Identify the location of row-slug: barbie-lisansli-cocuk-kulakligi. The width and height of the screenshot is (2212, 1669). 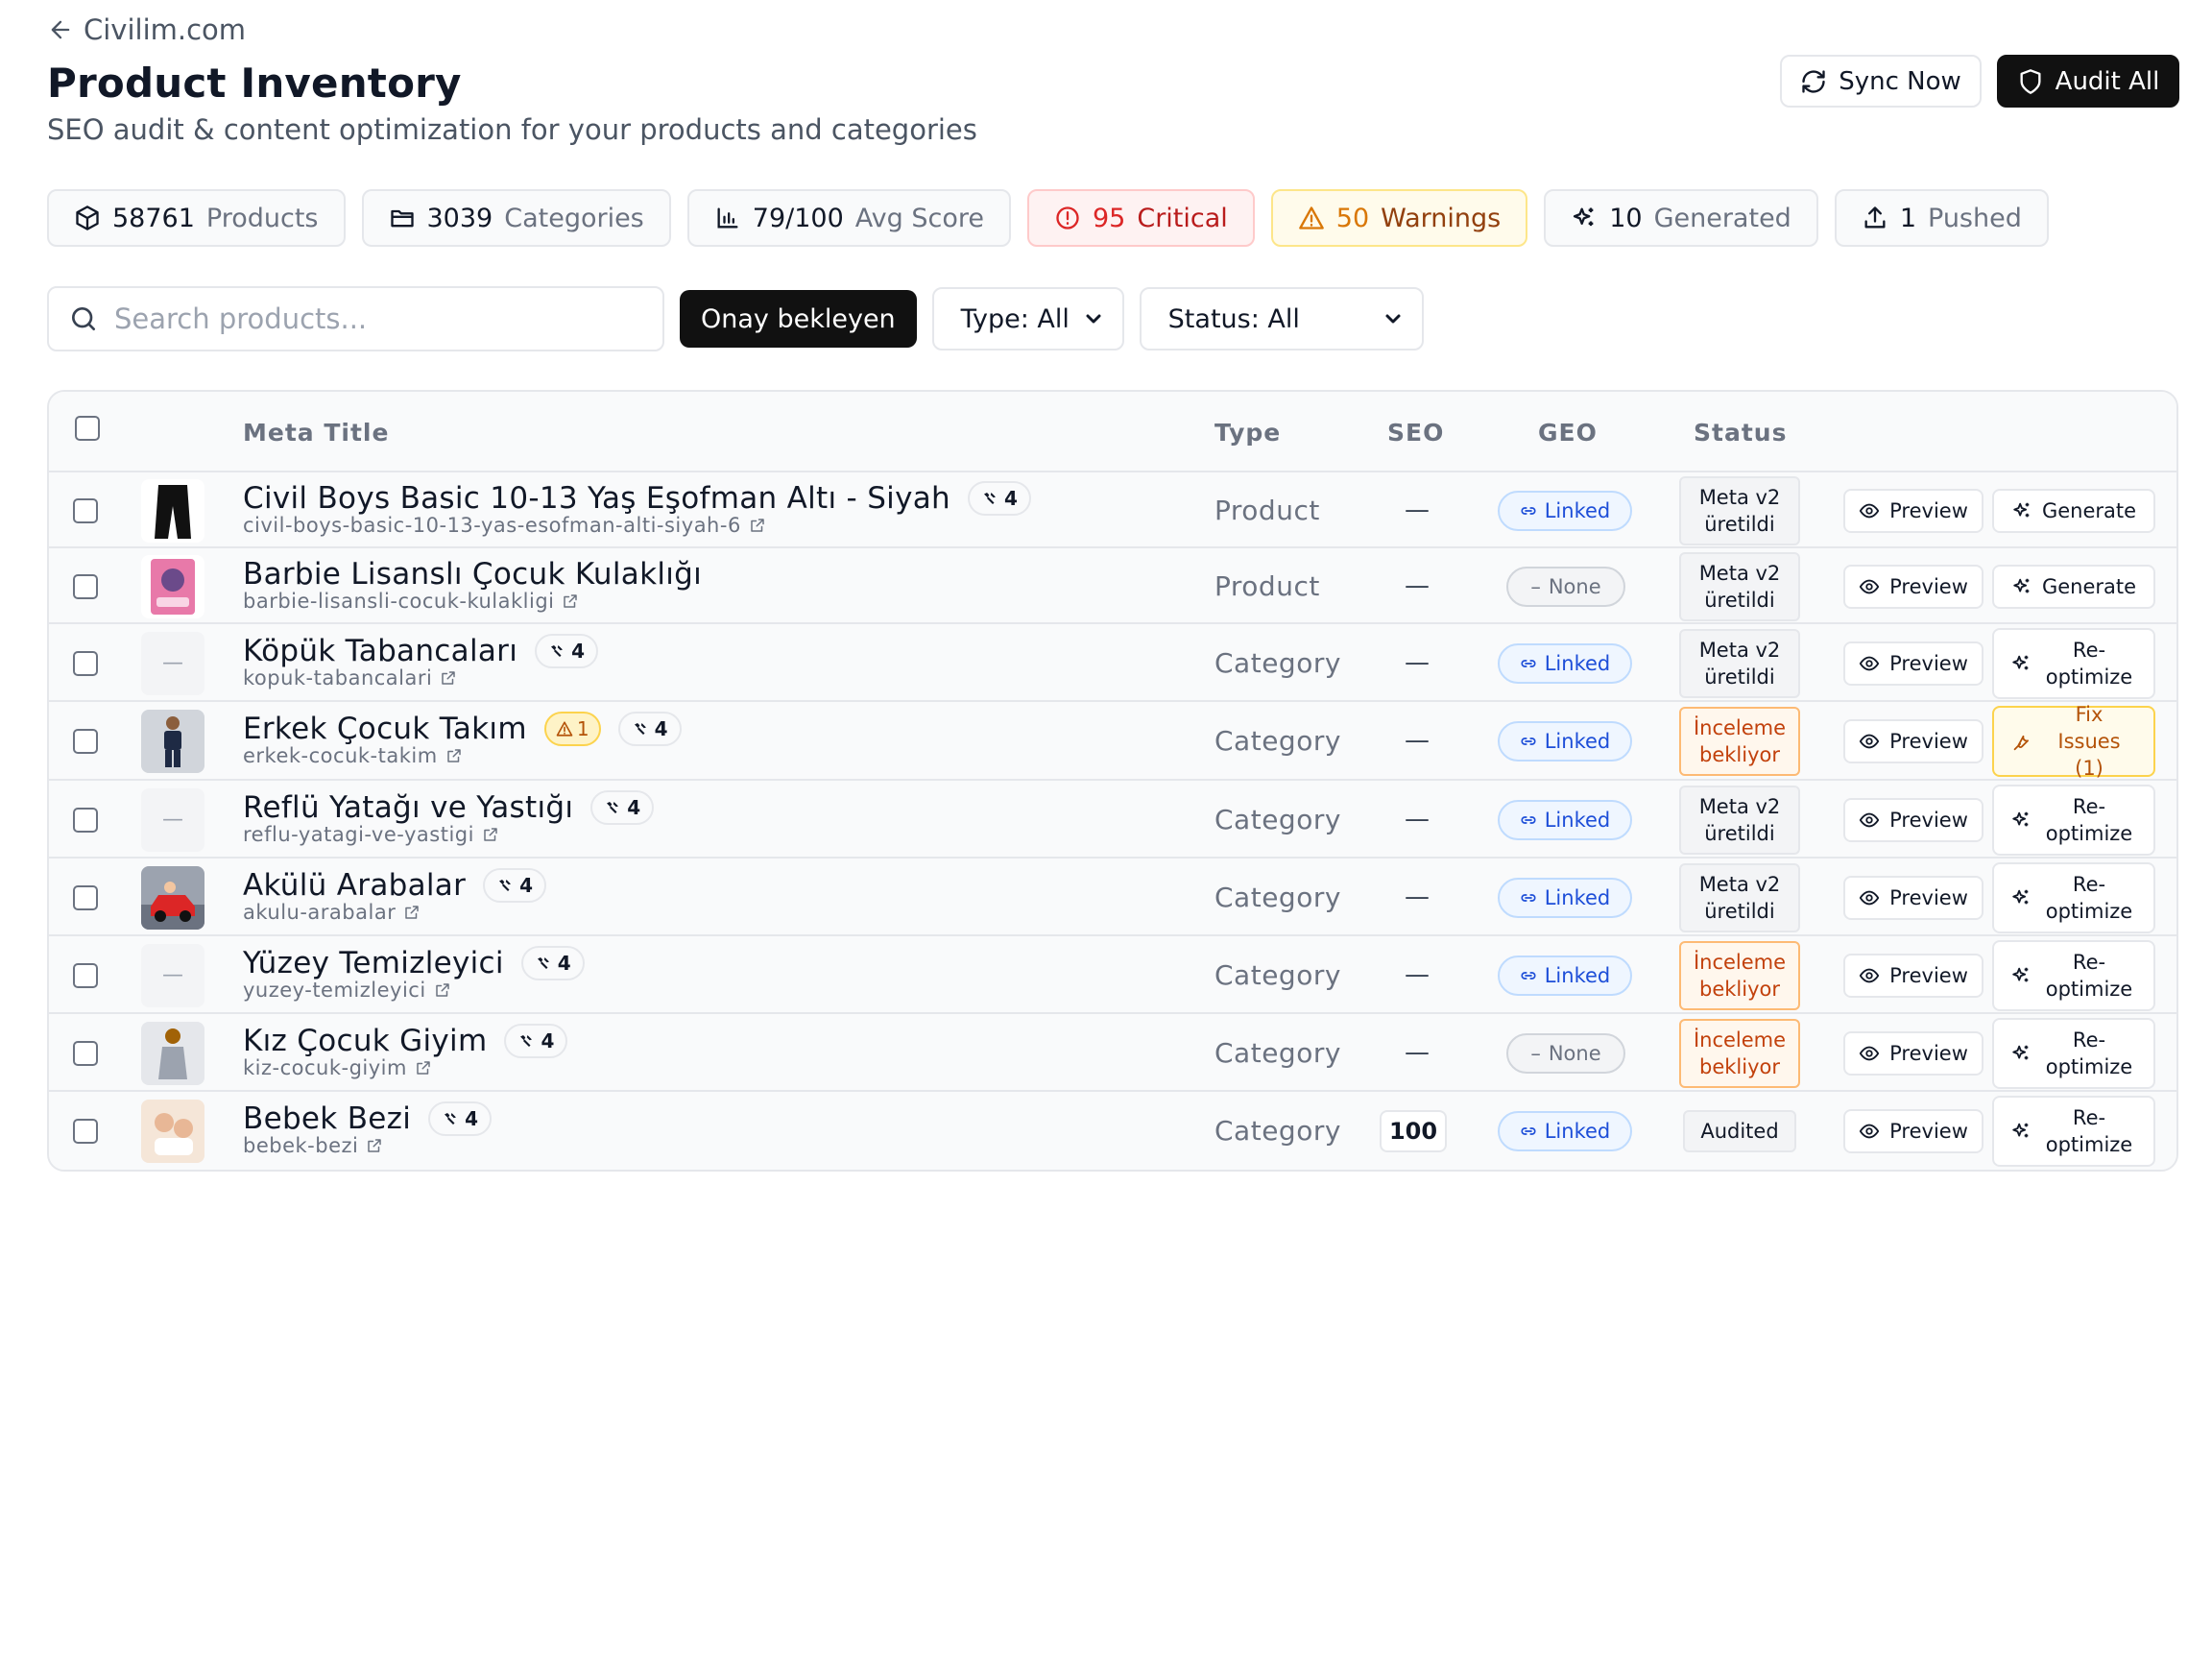
(411, 601).